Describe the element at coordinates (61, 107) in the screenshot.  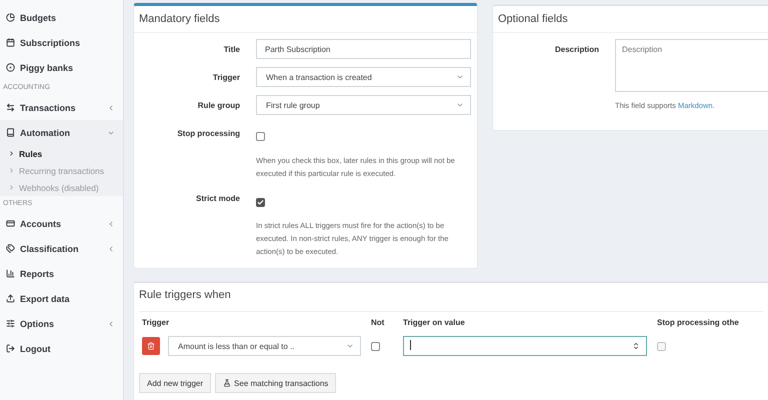
I see `sidebar-item: Transactions` at that location.